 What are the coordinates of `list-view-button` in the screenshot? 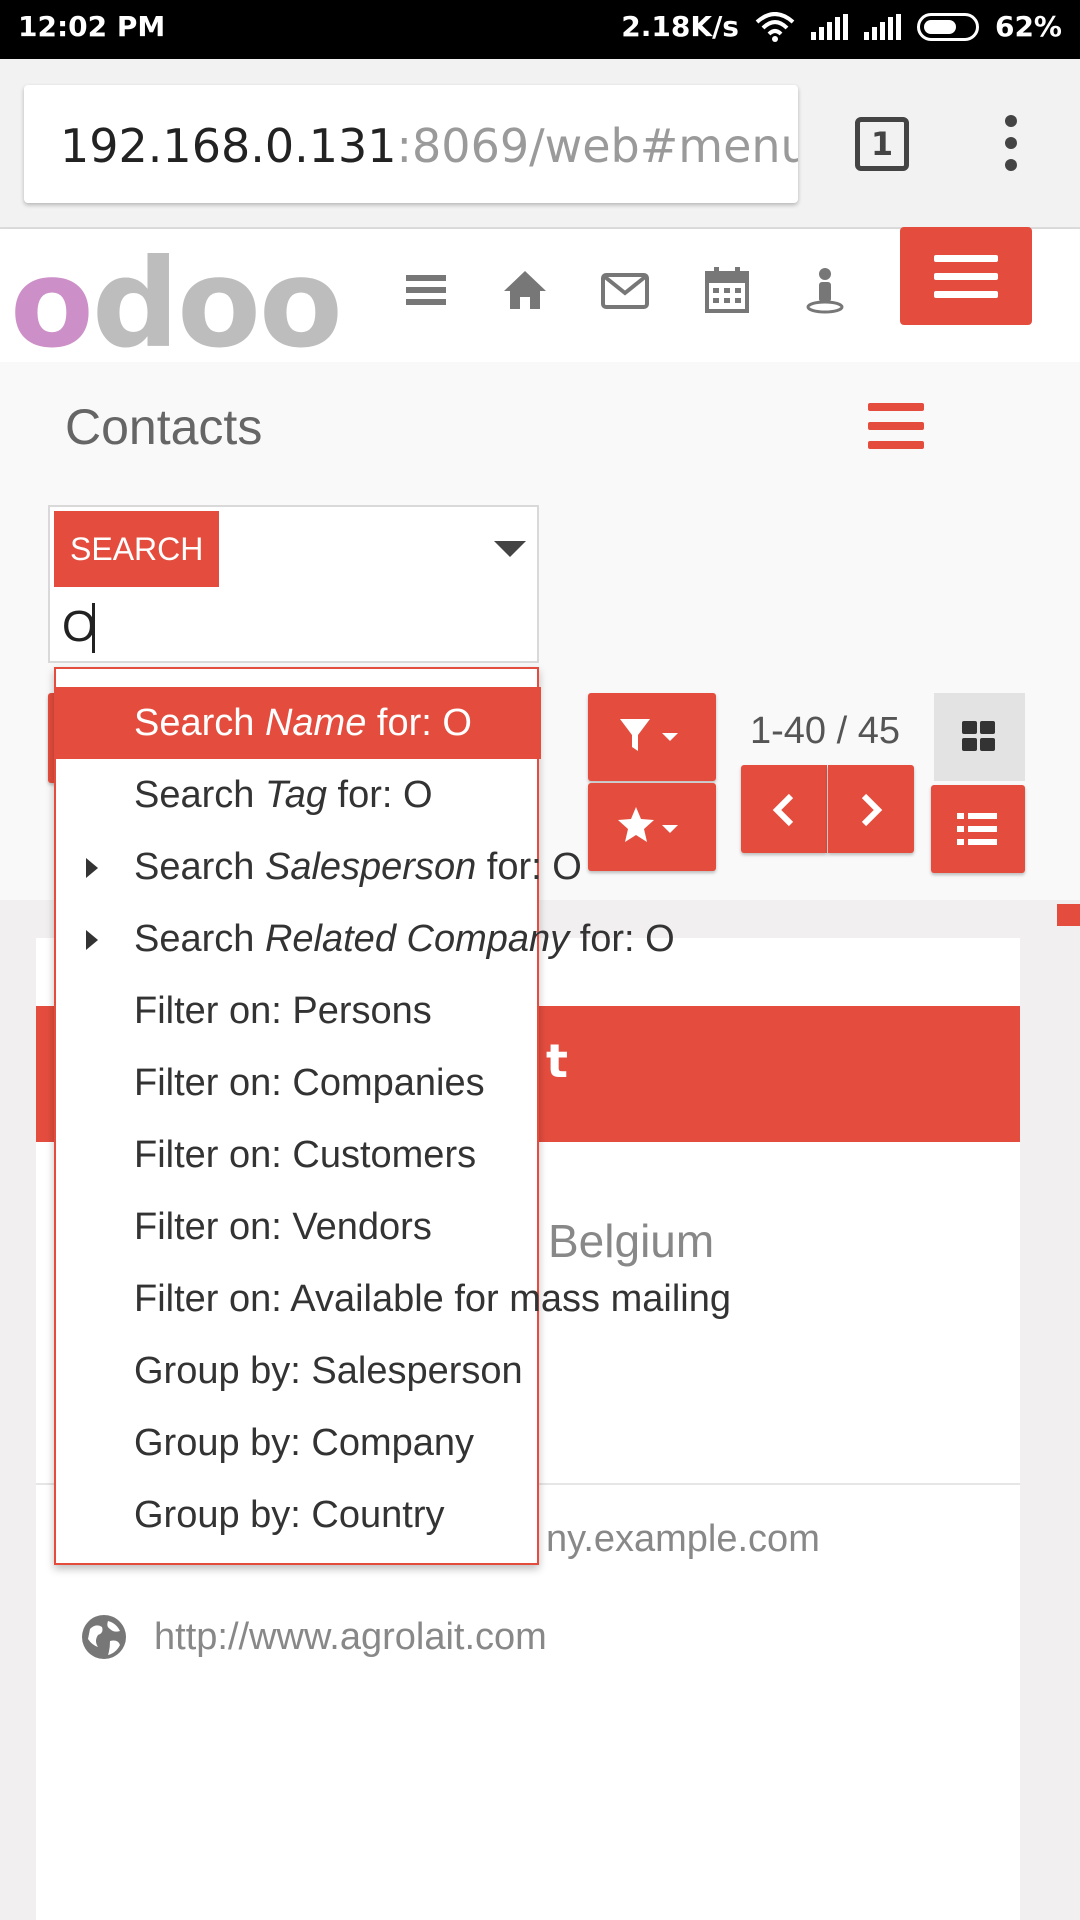 It's located at (978, 829).